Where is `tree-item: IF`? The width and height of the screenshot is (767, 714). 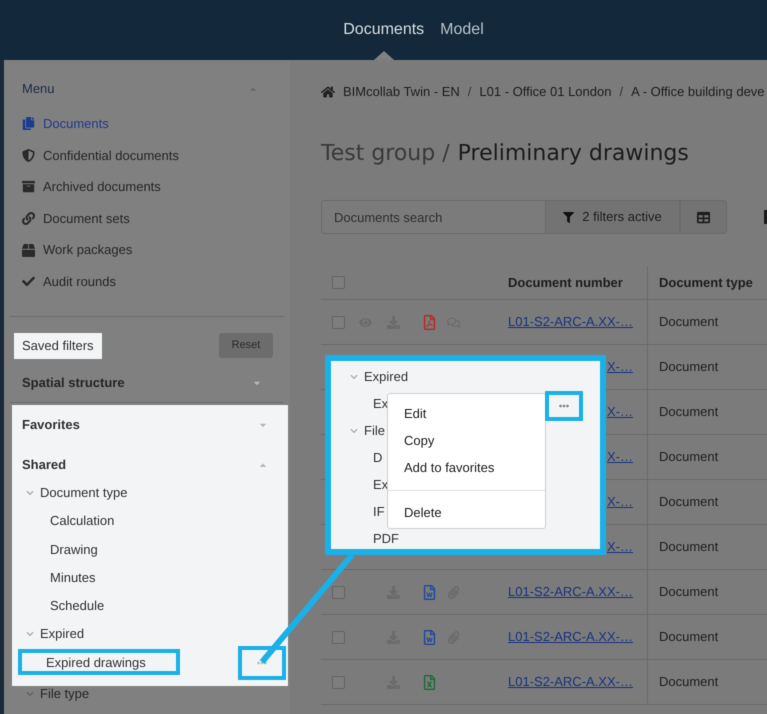
tree-item: IF is located at coordinates (379, 512).